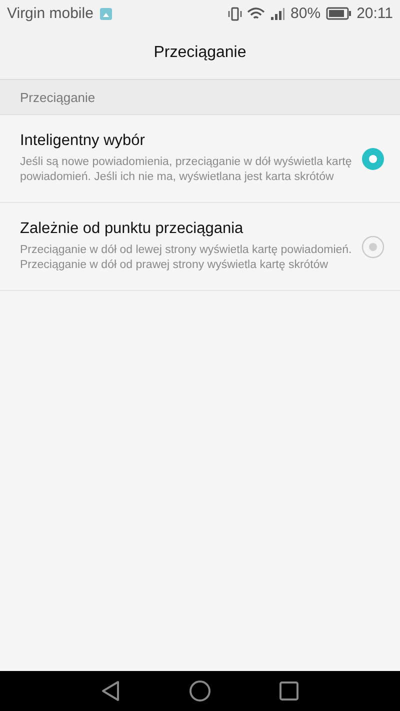 This screenshot has height=711, width=400. What do you see at coordinates (305, 13) in the screenshot?
I see `battery-percentage: 80%` at bounding box center [305, 13].